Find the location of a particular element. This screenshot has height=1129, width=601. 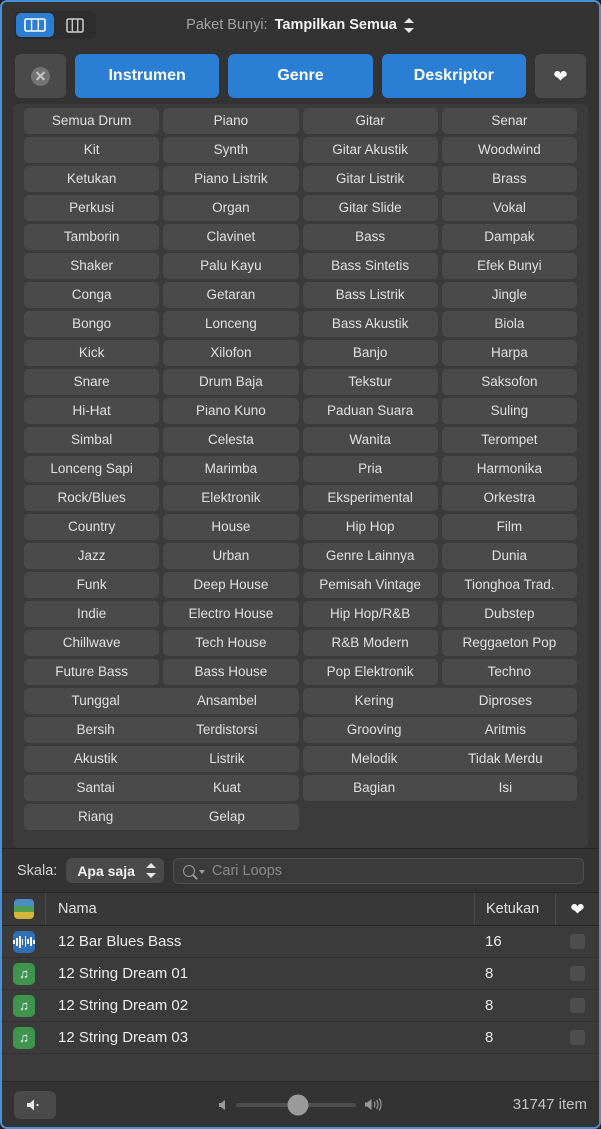

clear-filters-button is located at coordinates (40, 76).